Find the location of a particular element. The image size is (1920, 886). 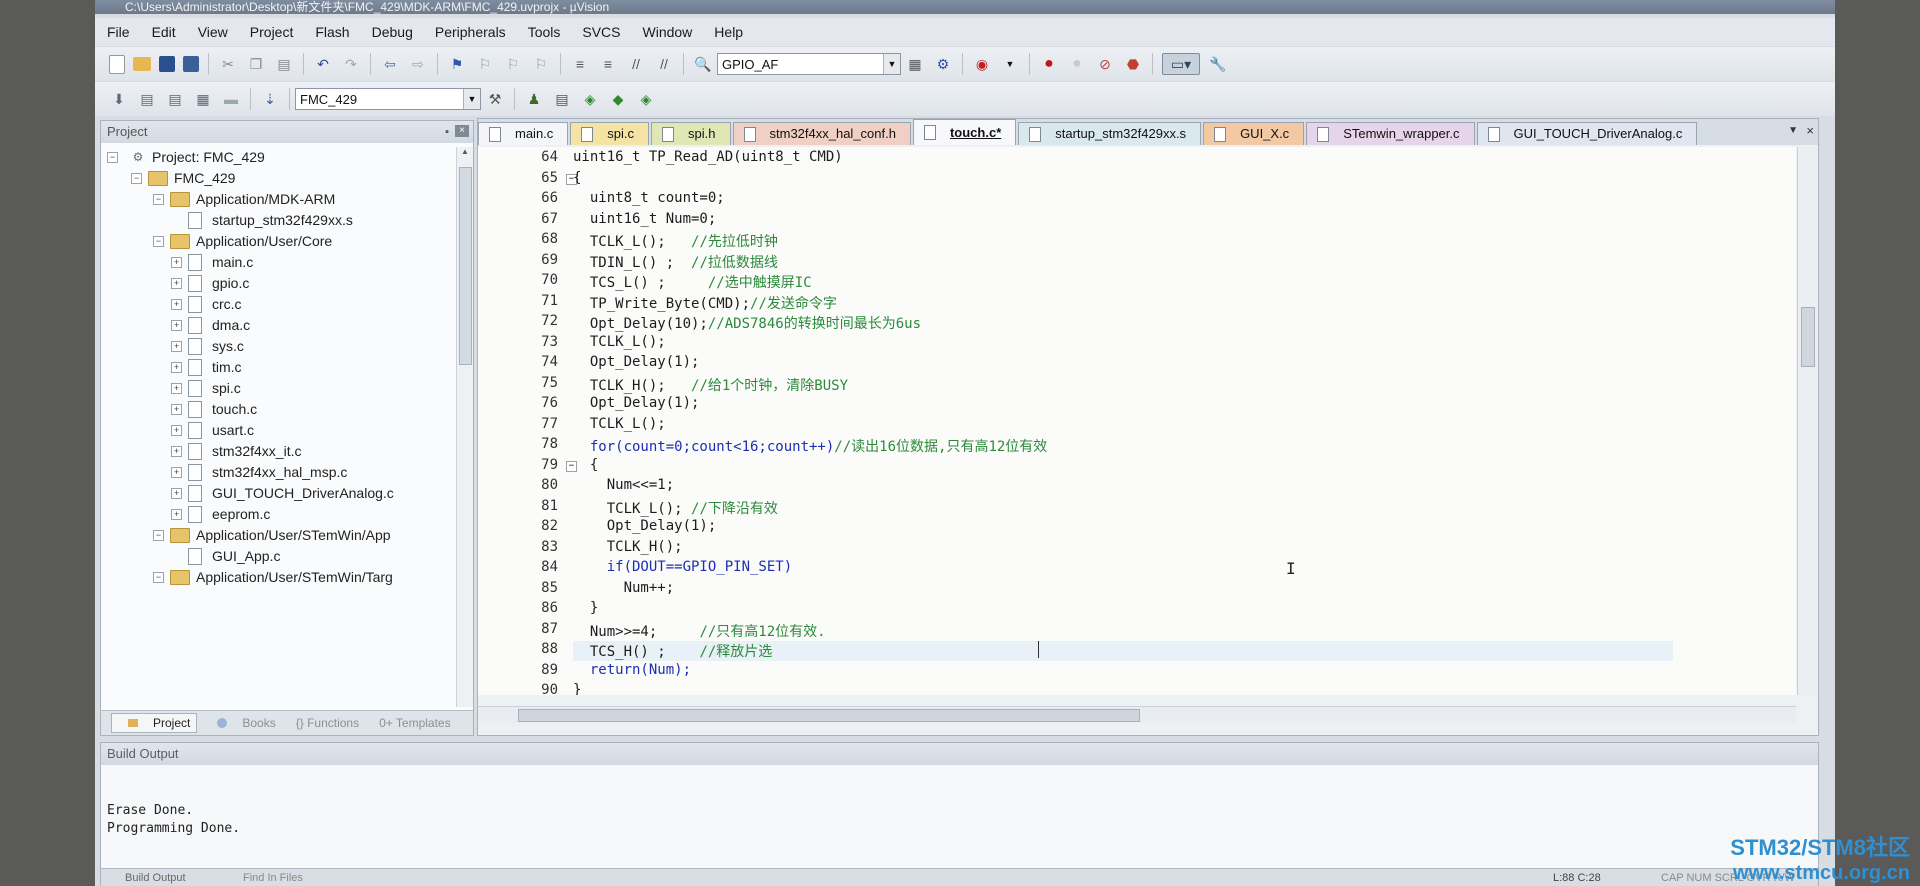

editor-tab: STemwin_wrapper.c is located at coordinates (1390, 133).